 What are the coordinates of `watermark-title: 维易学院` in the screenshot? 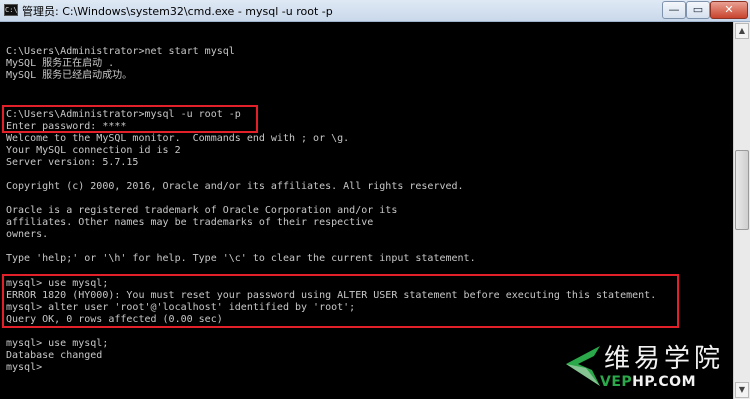 It's located at (664, 359).